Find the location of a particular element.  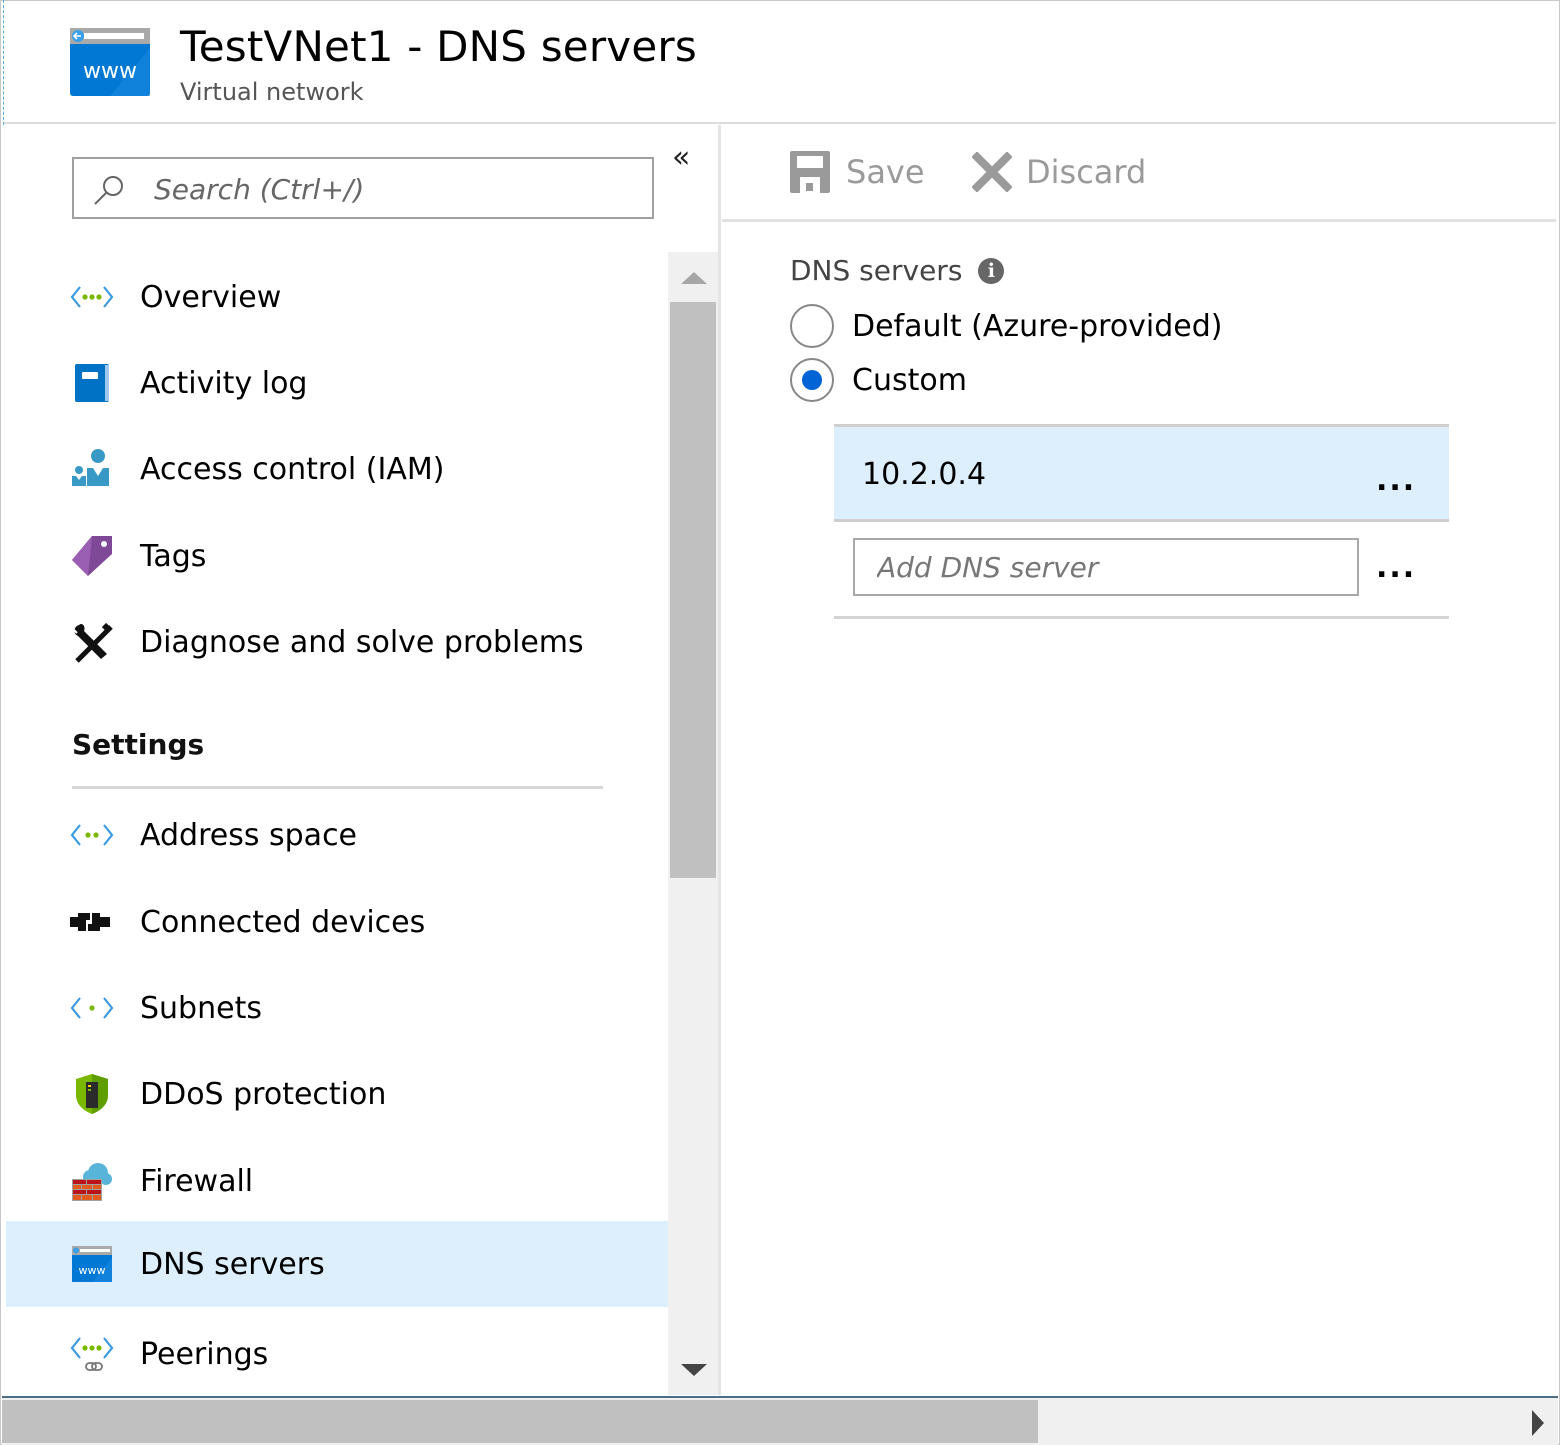

search-input is located at coordinates (394, 189).